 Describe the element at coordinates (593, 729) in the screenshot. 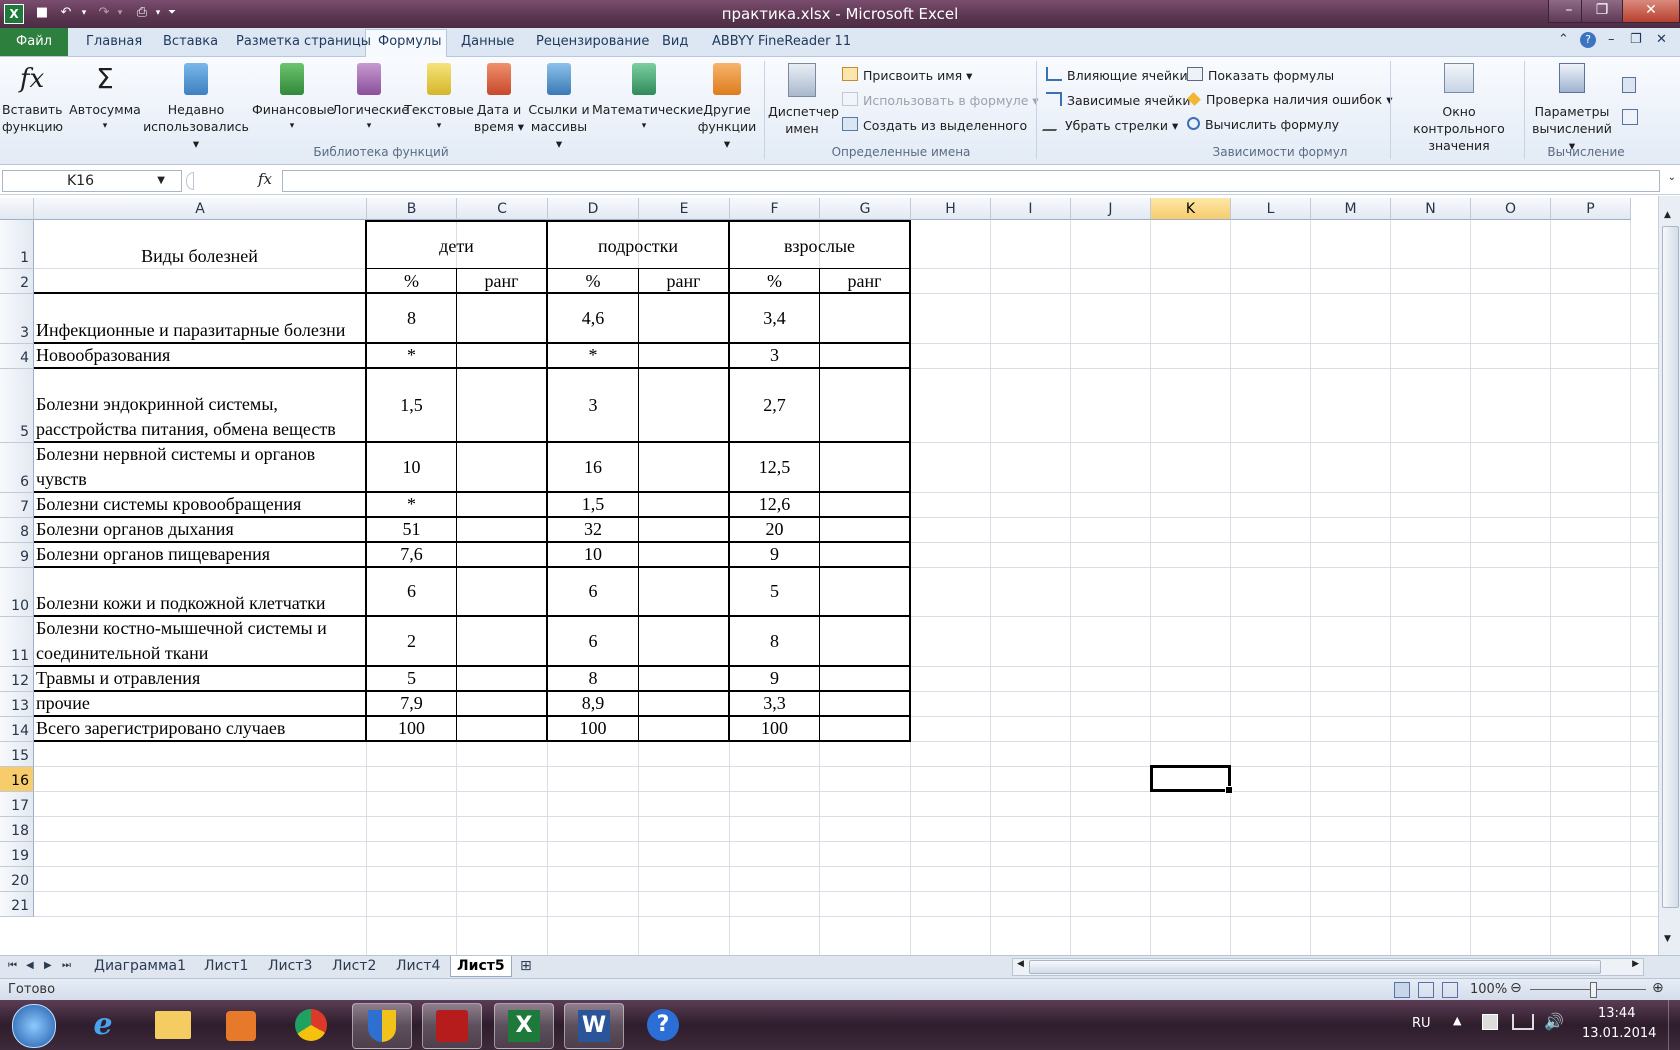

I see `value-cell-d: 100` at that location.